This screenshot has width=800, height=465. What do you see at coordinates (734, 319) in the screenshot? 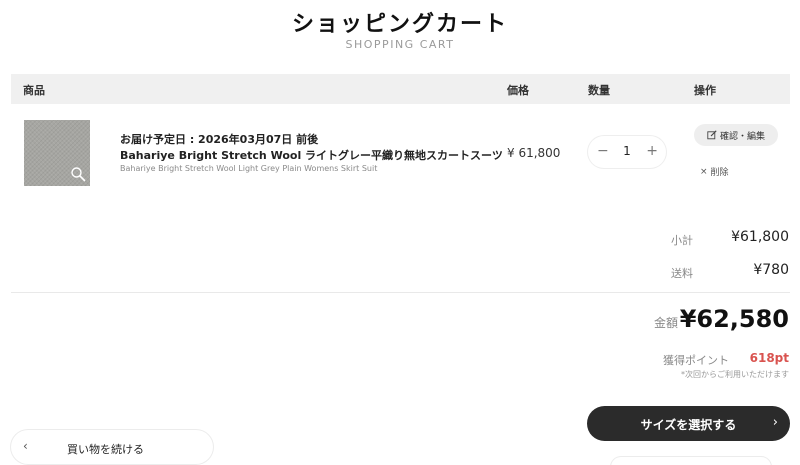
I see `total-value: ¥62,580` at bounding box center [734, 319].